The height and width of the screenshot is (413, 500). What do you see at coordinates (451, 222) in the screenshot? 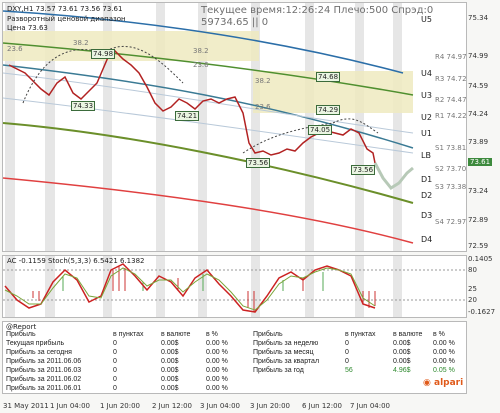
I see `r-level: S4 72.97` at bounding box center [451, 222].